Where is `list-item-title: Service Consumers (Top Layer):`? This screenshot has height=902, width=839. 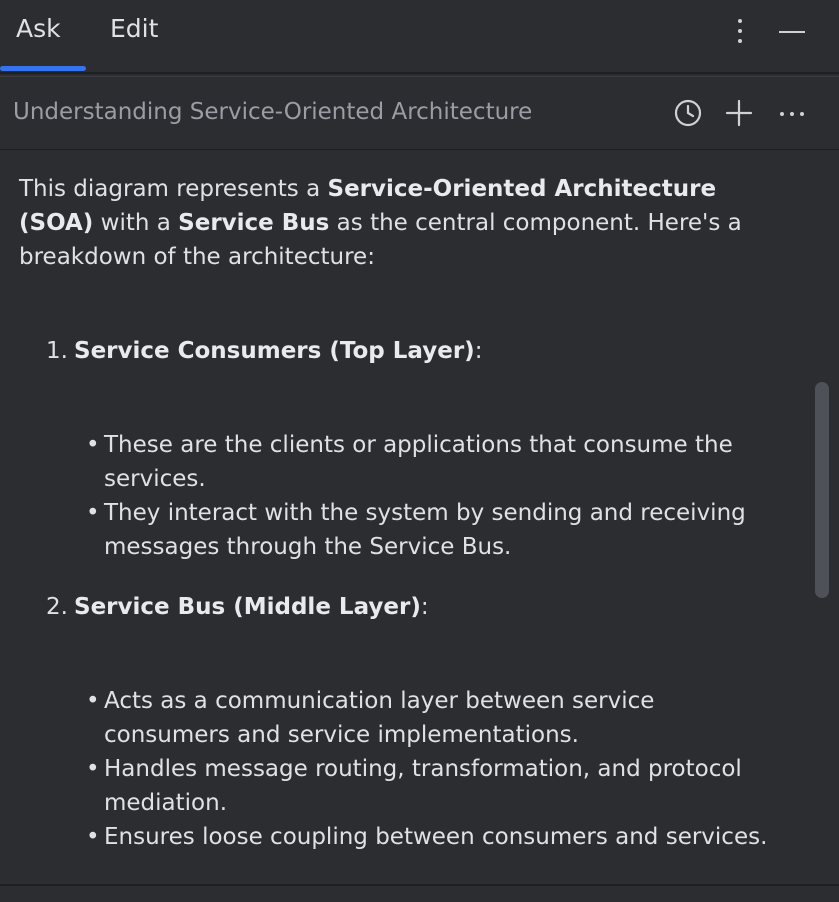 list-item-title: Service Consumers (Top Layer): is located at coordinates (278, 351).